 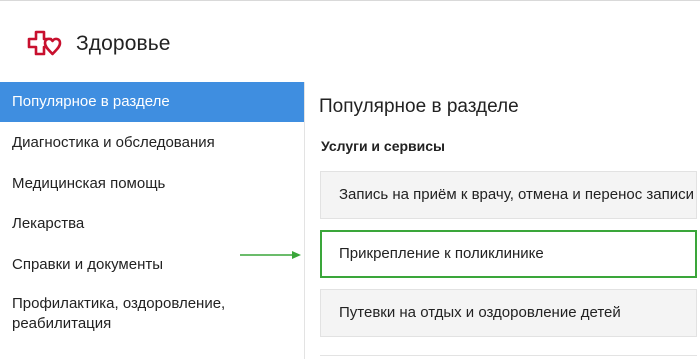 I want to click on sidebar-item-medicines: Лекарства, so click(x=152, y=224).